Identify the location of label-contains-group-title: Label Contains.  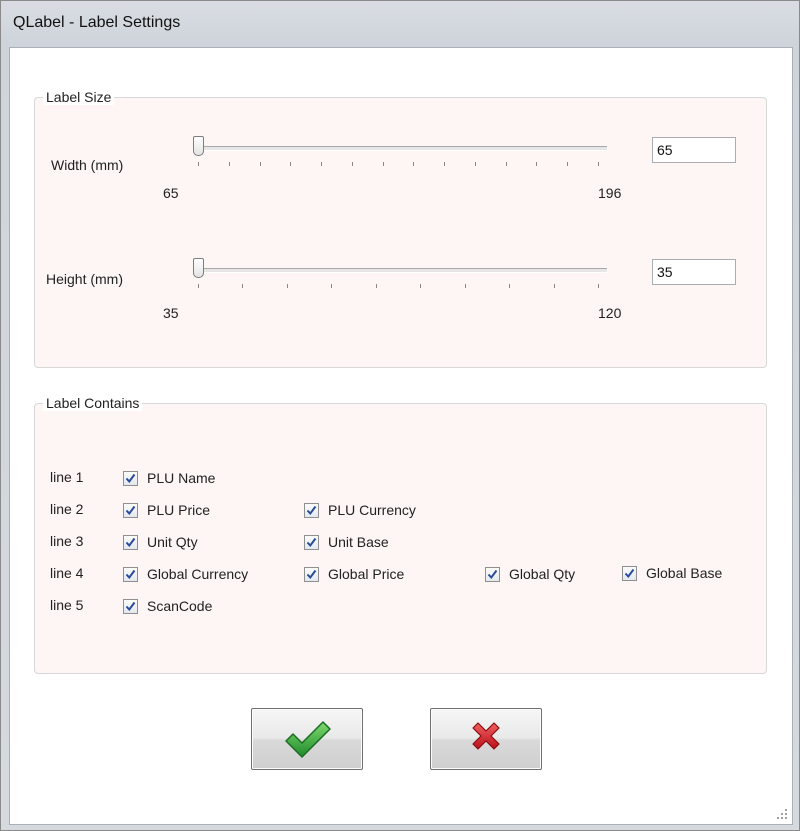
(93, 403).